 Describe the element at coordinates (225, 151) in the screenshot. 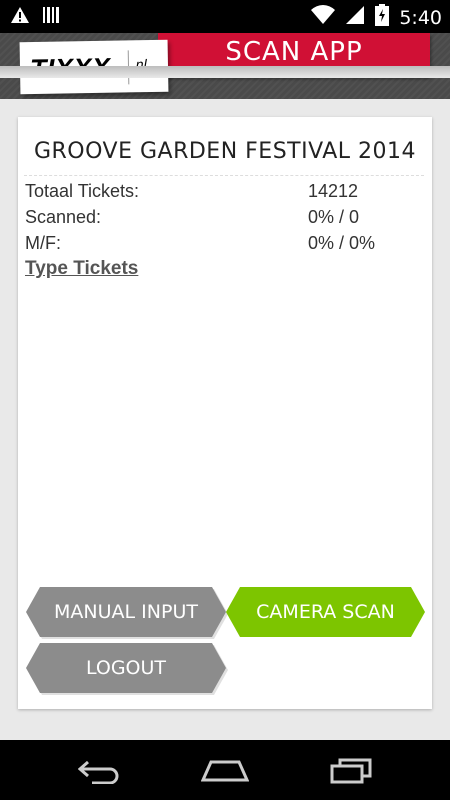

I see `event-title: GROOVE GARDEN FESTIVAL 2014` at that location.